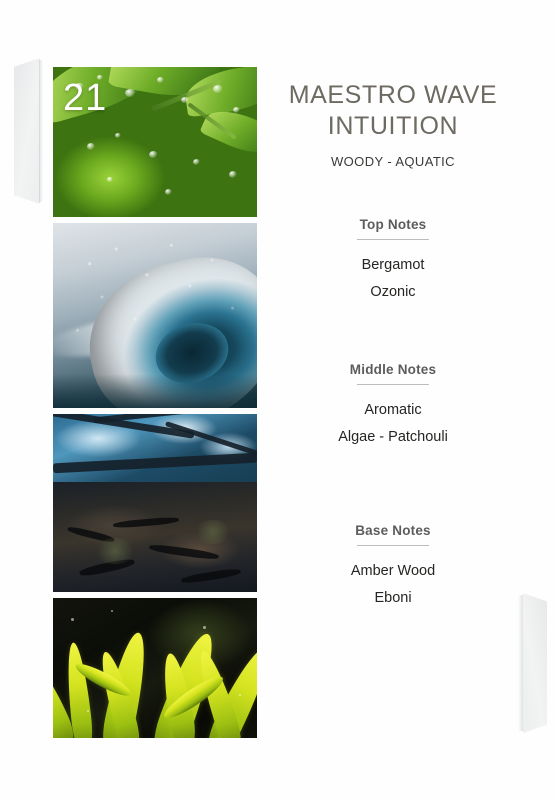  I want to click on list-item: Amber Wood, so click(393, 571).